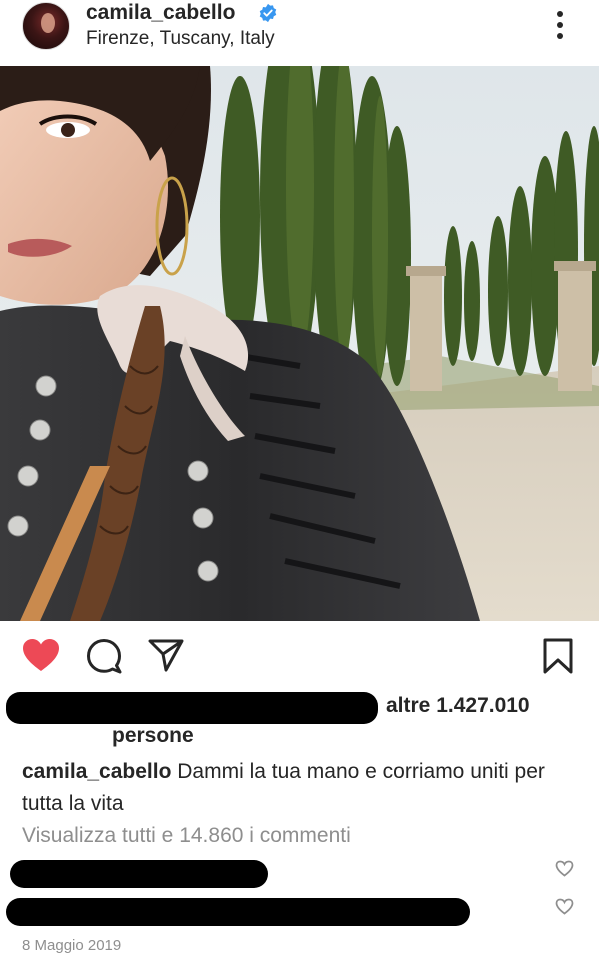  I want to click on comment-icon, so click(104, 656).